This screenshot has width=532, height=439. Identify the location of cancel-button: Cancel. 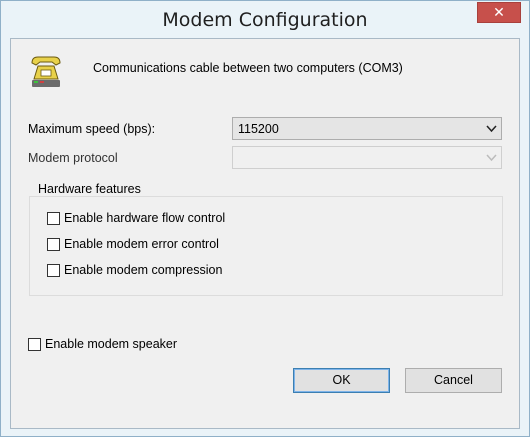
(453, 380).